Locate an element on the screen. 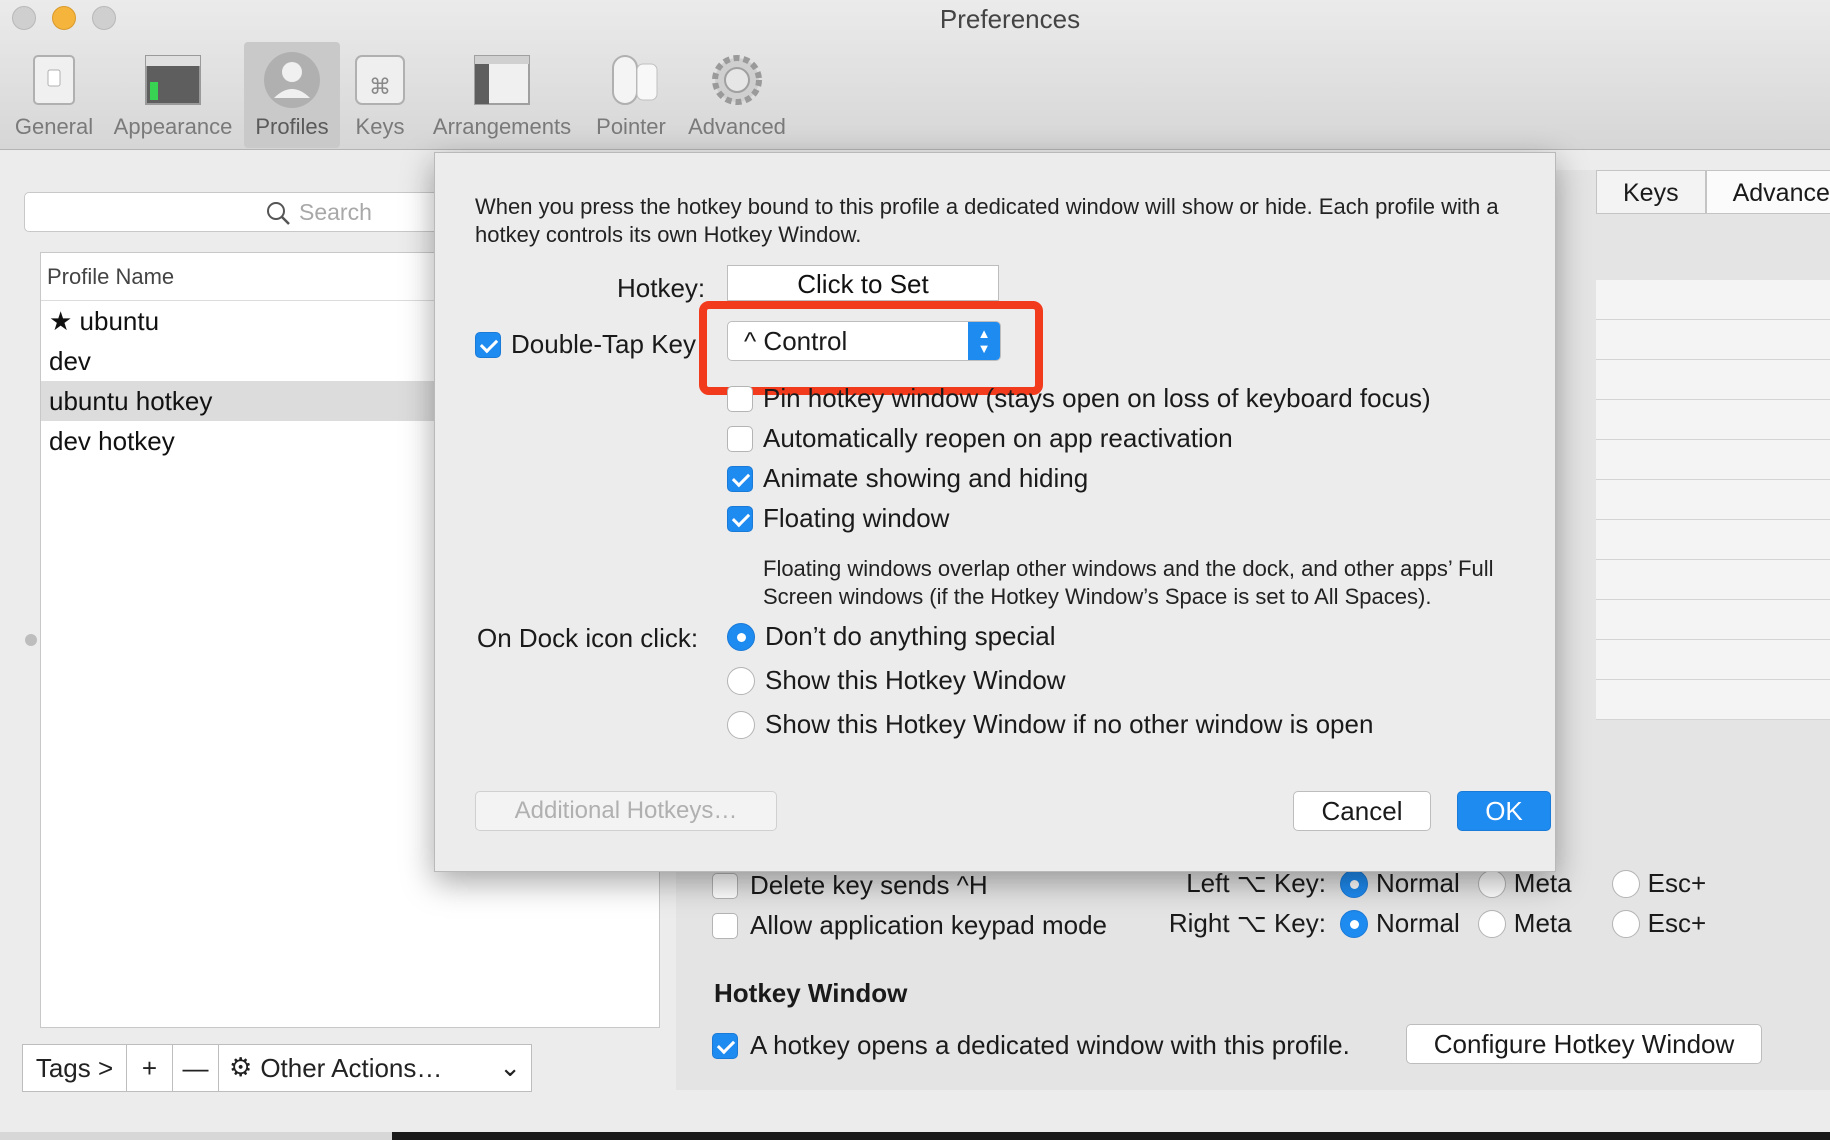 The image size is (1830, 1140). profile-actions-bar: Tags > + — ⚙ Other Actions… ⌄ is located at coordinates (277, 1068).